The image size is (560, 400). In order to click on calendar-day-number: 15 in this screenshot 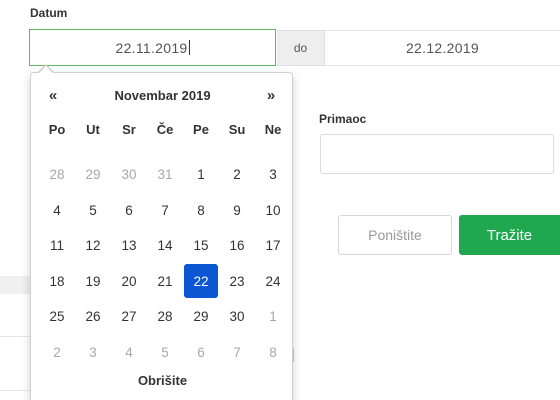, I will do `click(201, 246)`.